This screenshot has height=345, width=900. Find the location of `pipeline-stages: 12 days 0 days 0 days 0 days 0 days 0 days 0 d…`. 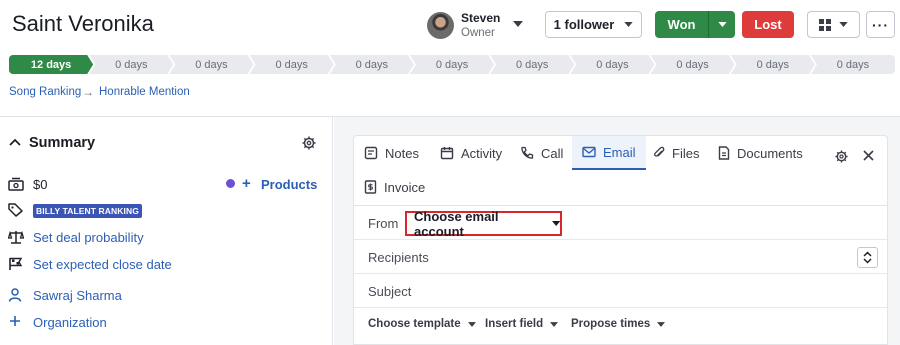

pipeline-stages: 12 days 0 days 0 days 0 days 0 days 0 days 0 d… is located at coordinates (452, 64).